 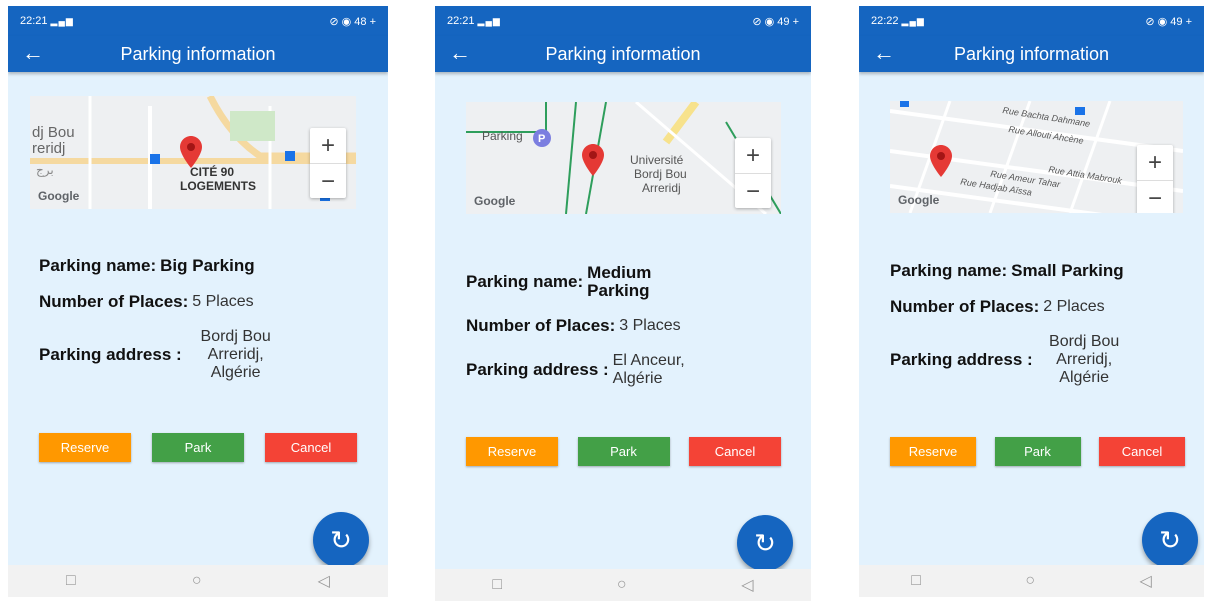 I want to click on parking-name-row: Parking name: Small Parking, so click(x=1040, y=271).